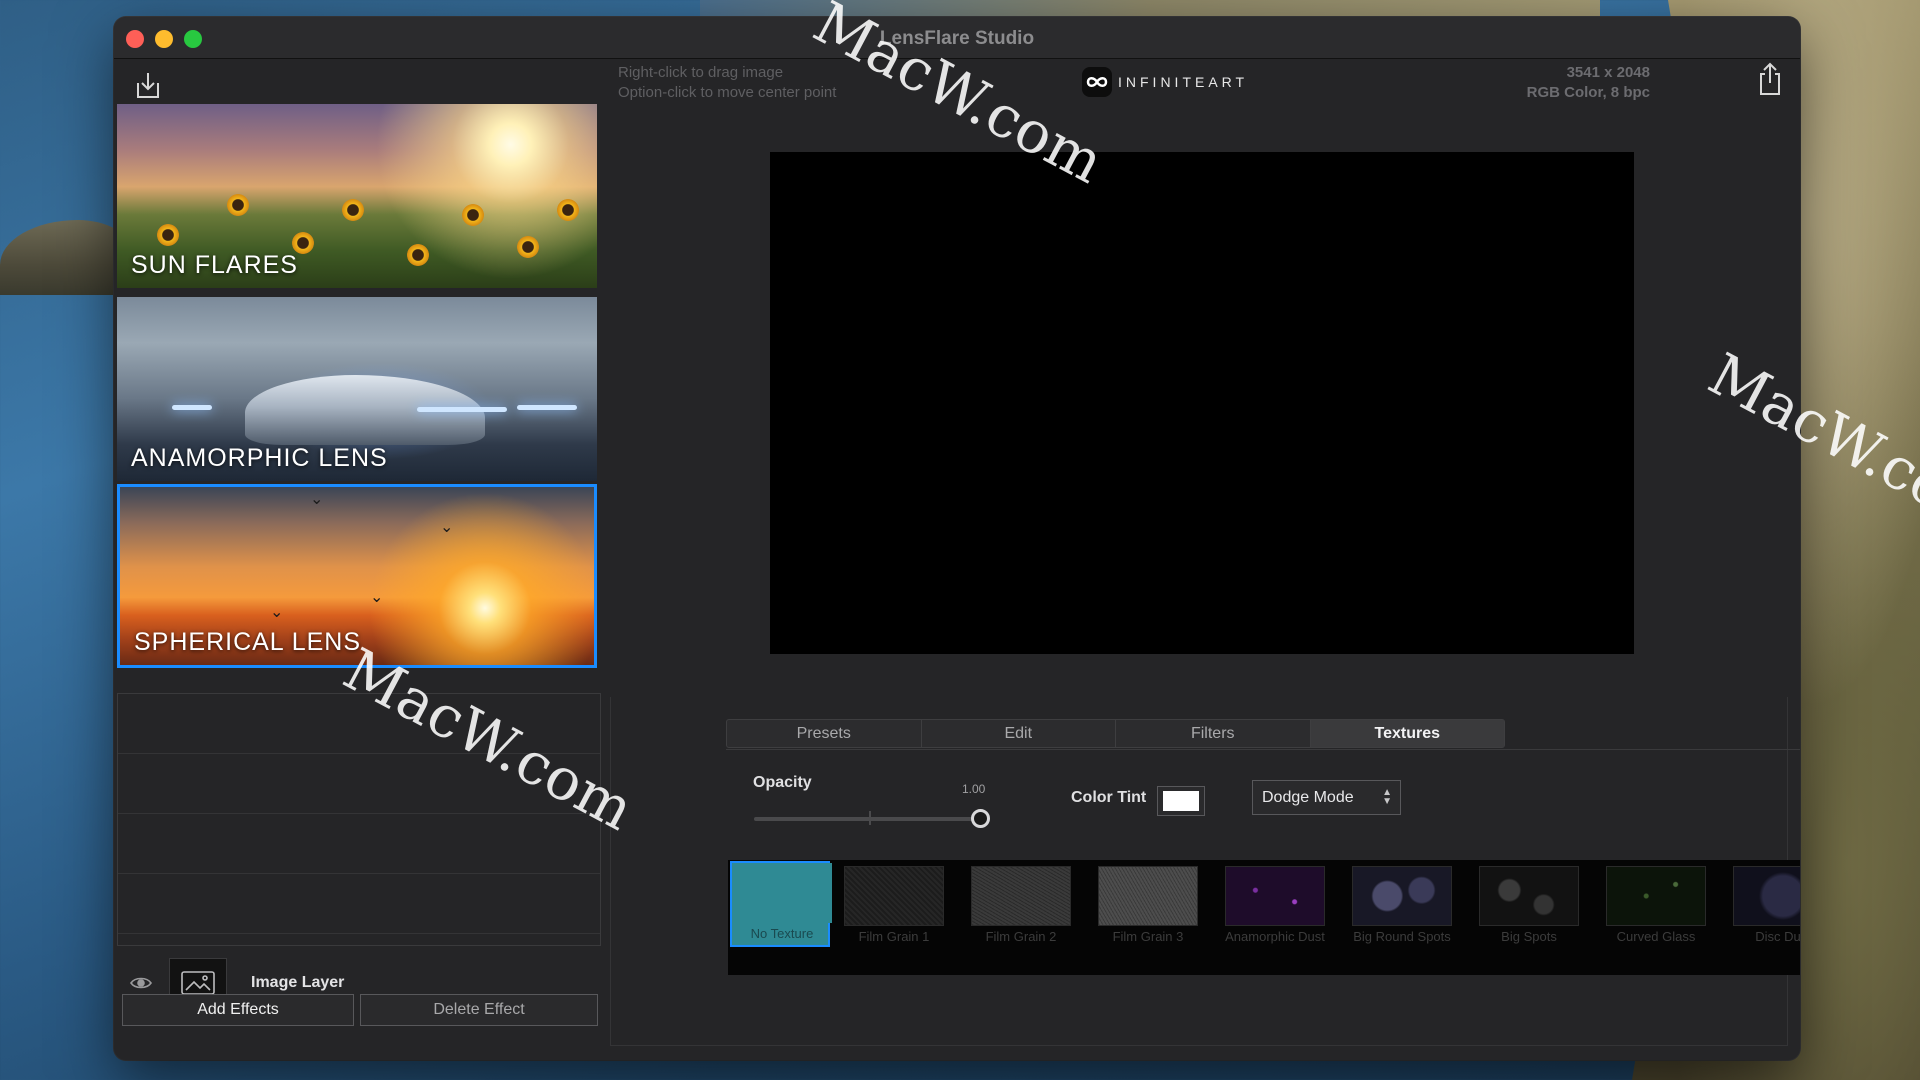 The height and width of the screenshot is (1080, 1920). What do you see at coordinates (1656, 936) in the screenshot?
I see `texture-label: Curved Glass` at bounding box center [1656, 936].